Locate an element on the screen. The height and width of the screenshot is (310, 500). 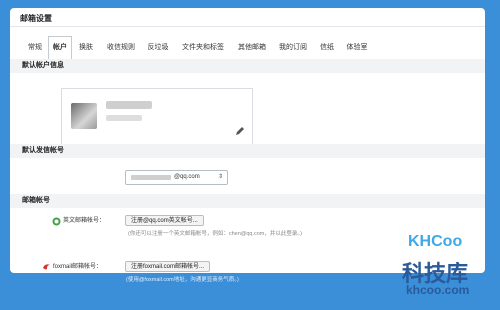
tab-inbox-rules: 收信规则 is located at coordinates (121, 48).